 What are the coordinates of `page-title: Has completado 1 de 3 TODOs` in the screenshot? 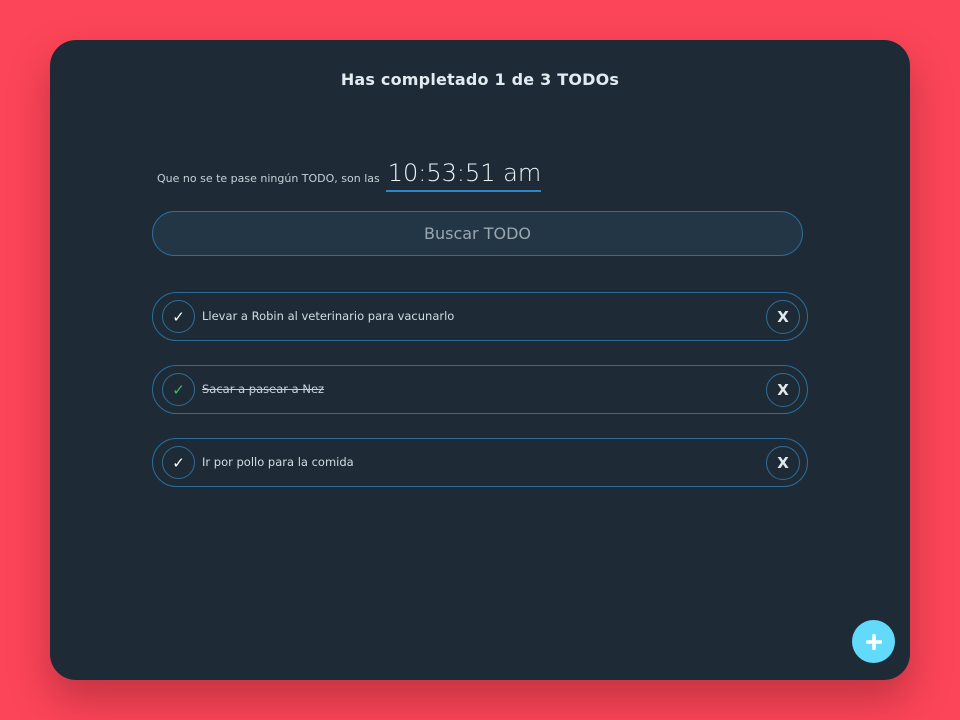 It's located at (480, 79).